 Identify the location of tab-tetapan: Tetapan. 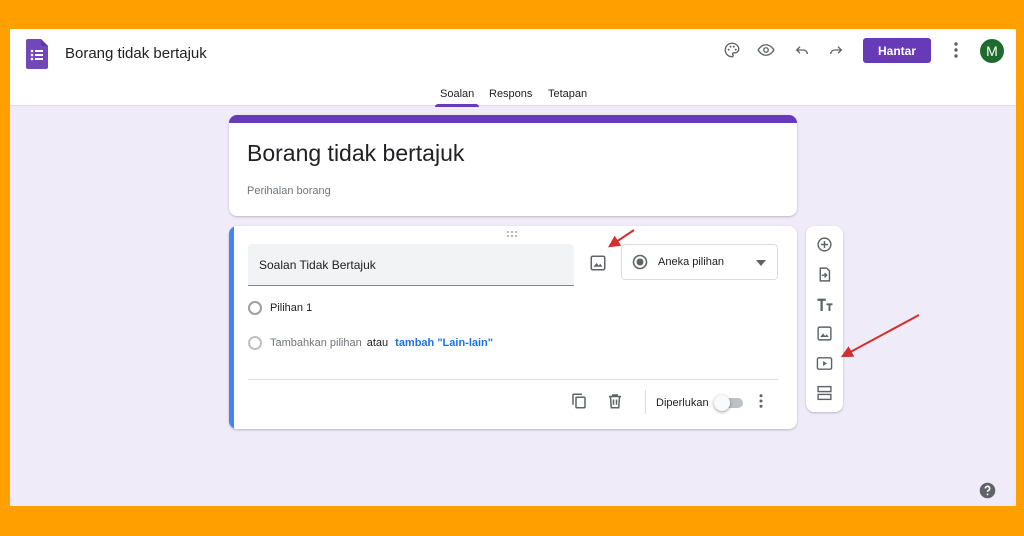
(567, 97).